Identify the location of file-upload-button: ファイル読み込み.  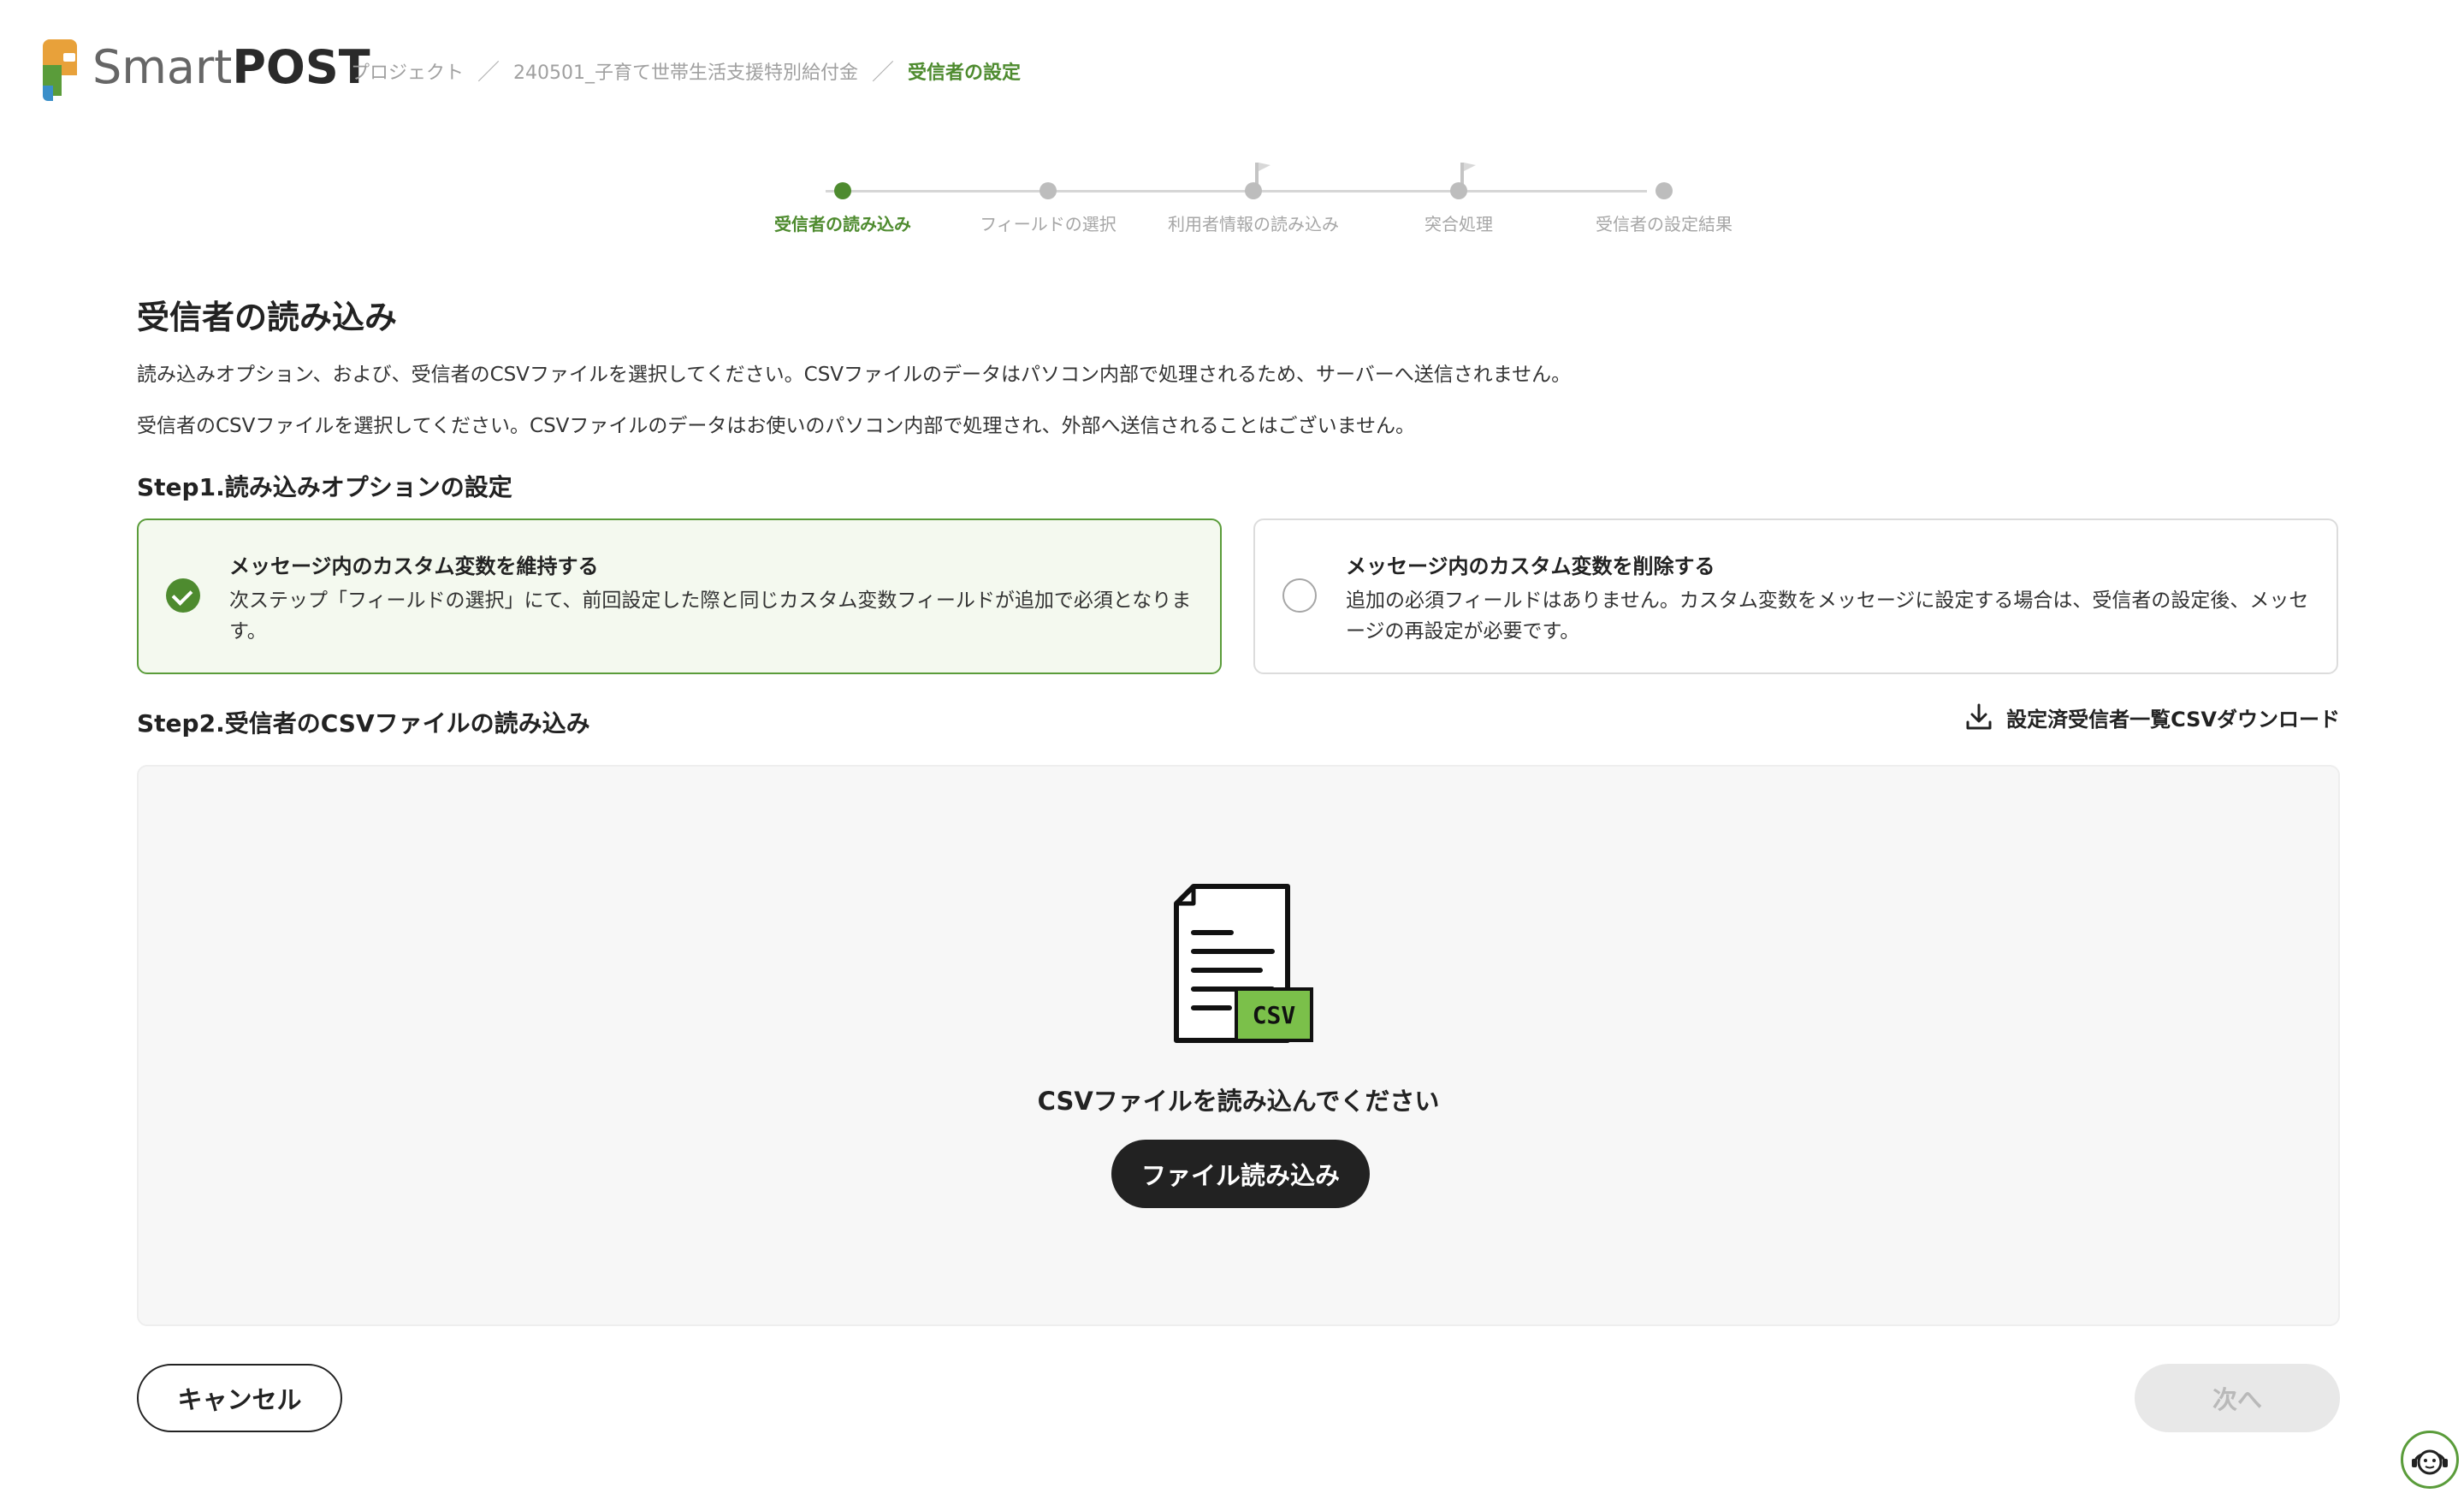
(1240, 1174).